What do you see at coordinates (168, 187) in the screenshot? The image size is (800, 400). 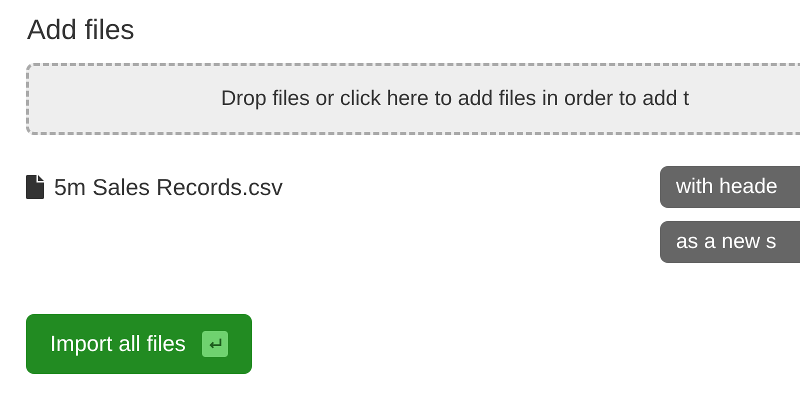 I see `file-name: 5m Sales Records.csv` at bounding box center [168, 187].